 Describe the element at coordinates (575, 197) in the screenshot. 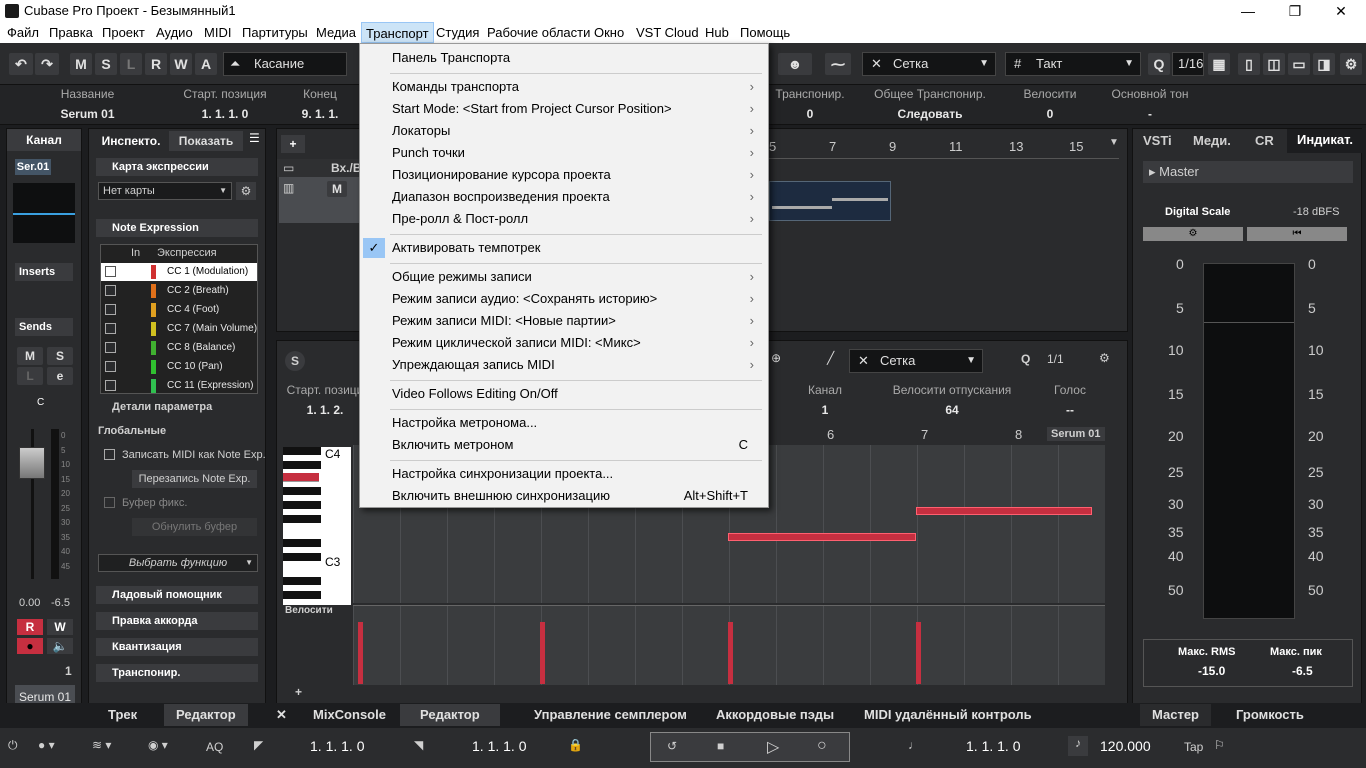

I see `menu-item: Диапазон воспроизведения проекта ›` at that location.